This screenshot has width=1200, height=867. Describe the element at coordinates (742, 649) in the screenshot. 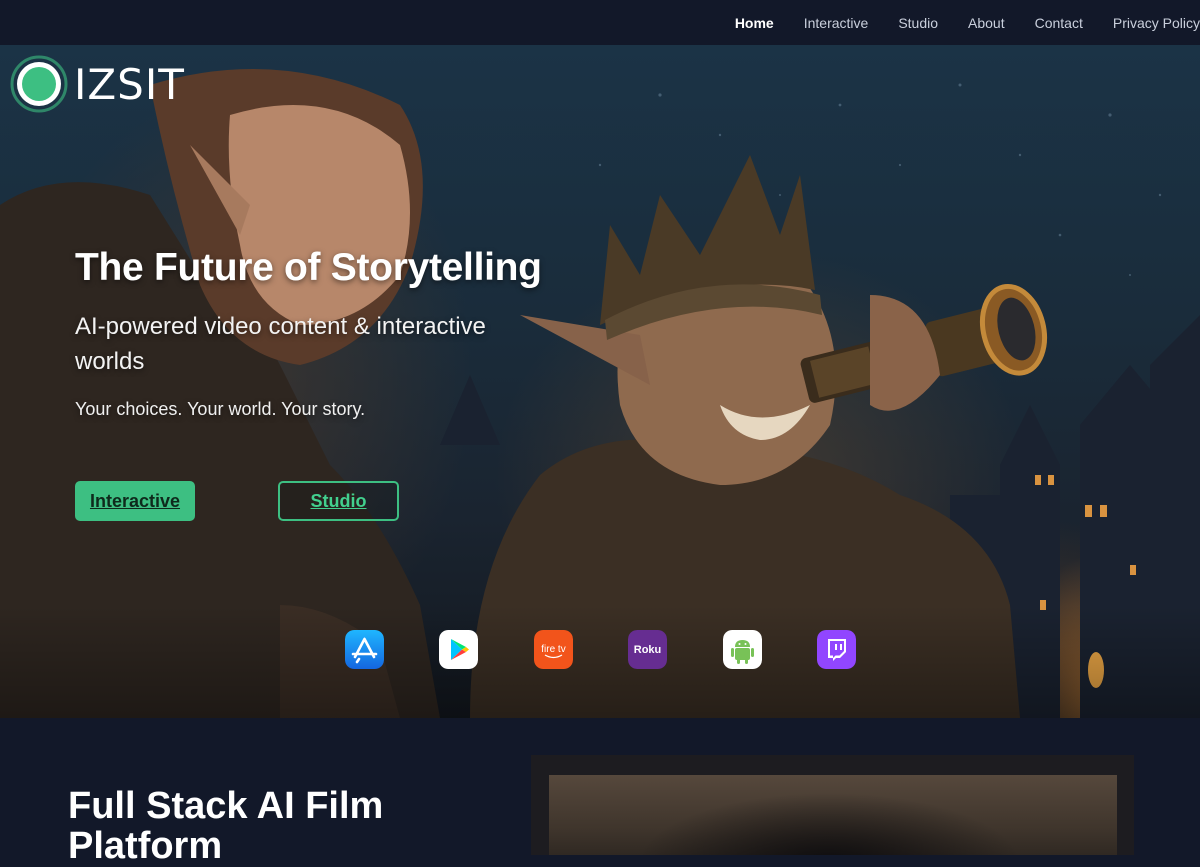

I see `android-icon` at that location.